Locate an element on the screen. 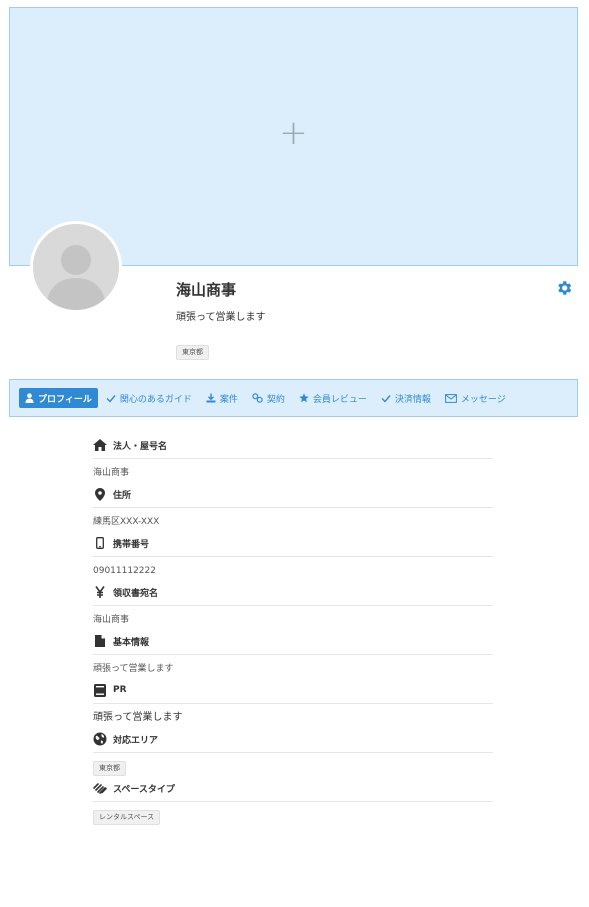 This screenshot has height=907, width=589. profile-name: 海山商事 is located at coordinates (206, 290).